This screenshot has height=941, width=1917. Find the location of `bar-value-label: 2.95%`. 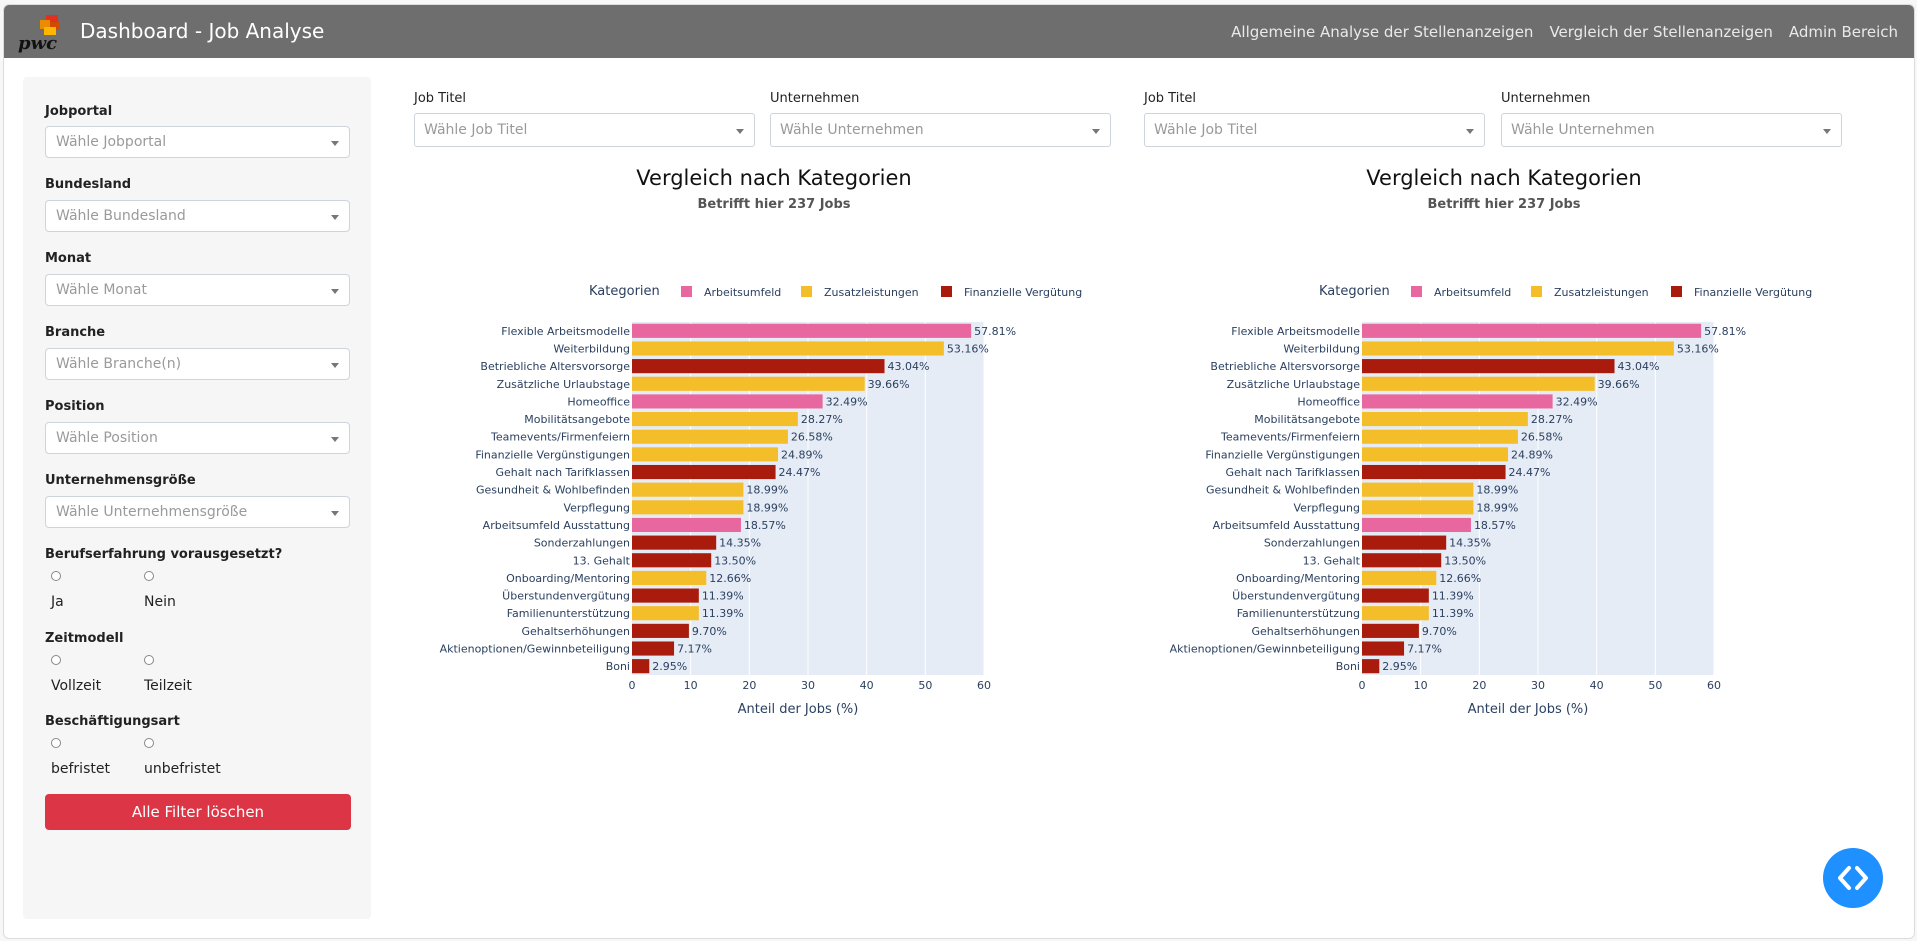

bar-value-label: 2.95% is located at coordinates (669, 666).